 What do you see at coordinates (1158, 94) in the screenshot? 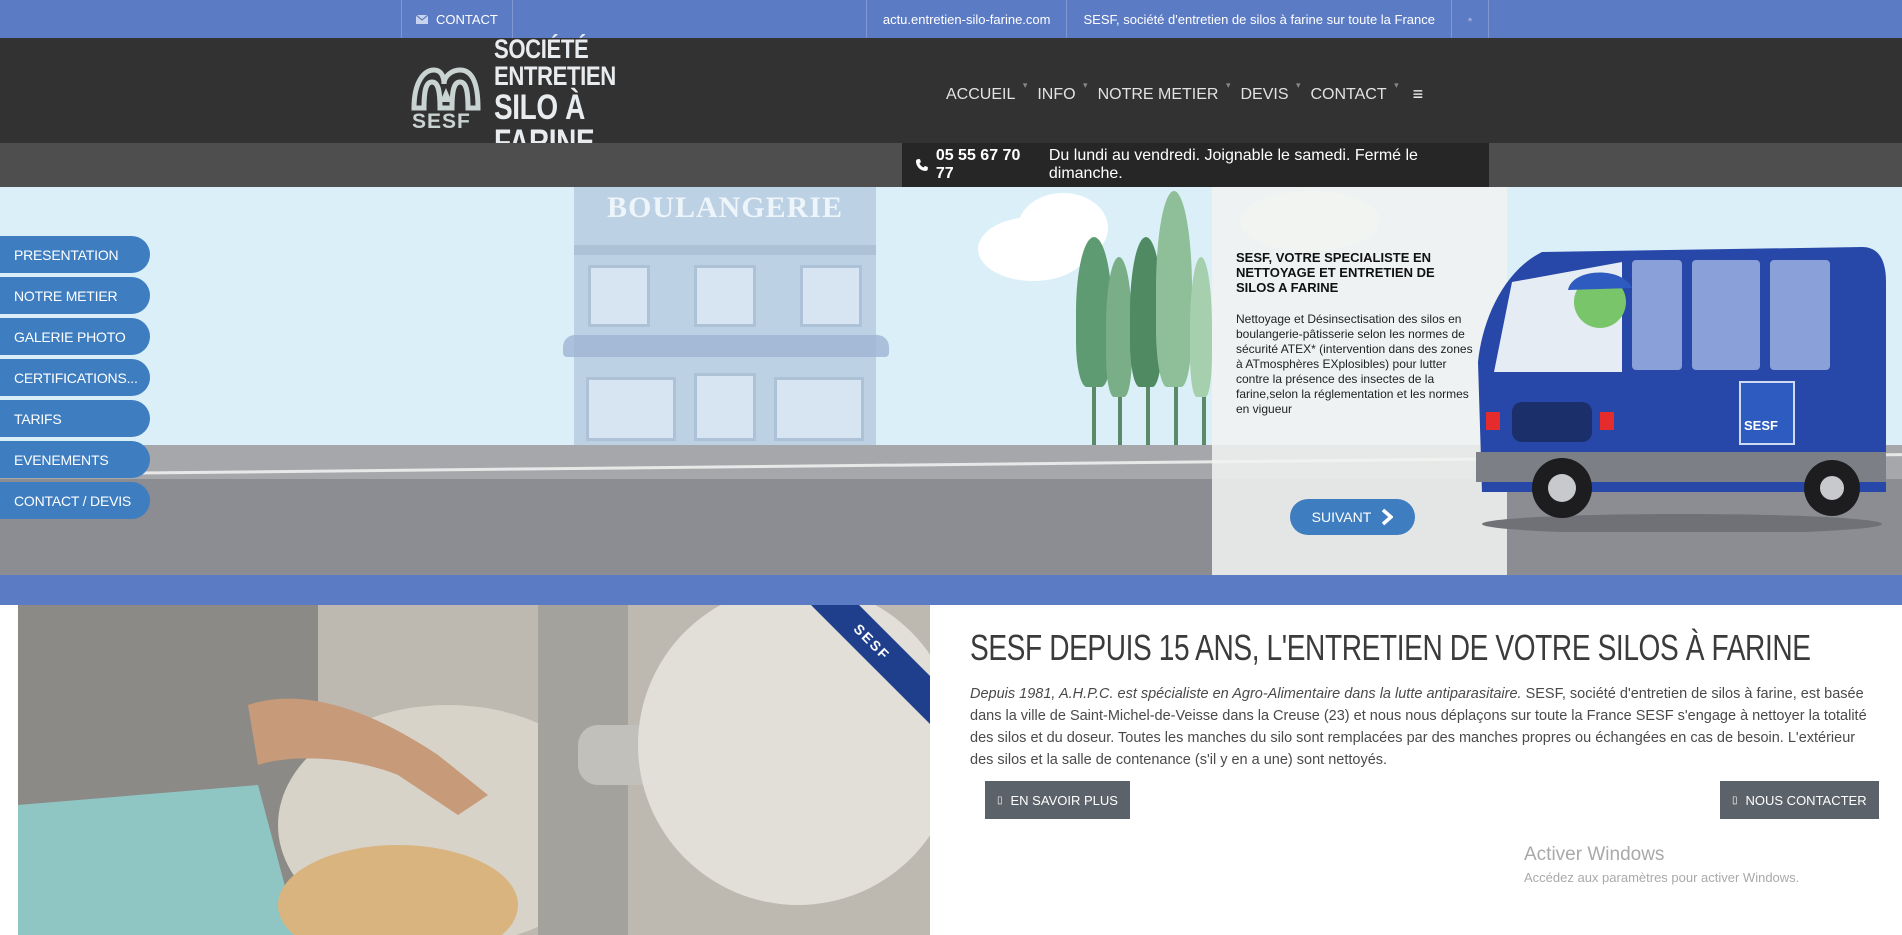
I see `nav-item-label: NOTRE METIER` at bounding box center [1158, 94].